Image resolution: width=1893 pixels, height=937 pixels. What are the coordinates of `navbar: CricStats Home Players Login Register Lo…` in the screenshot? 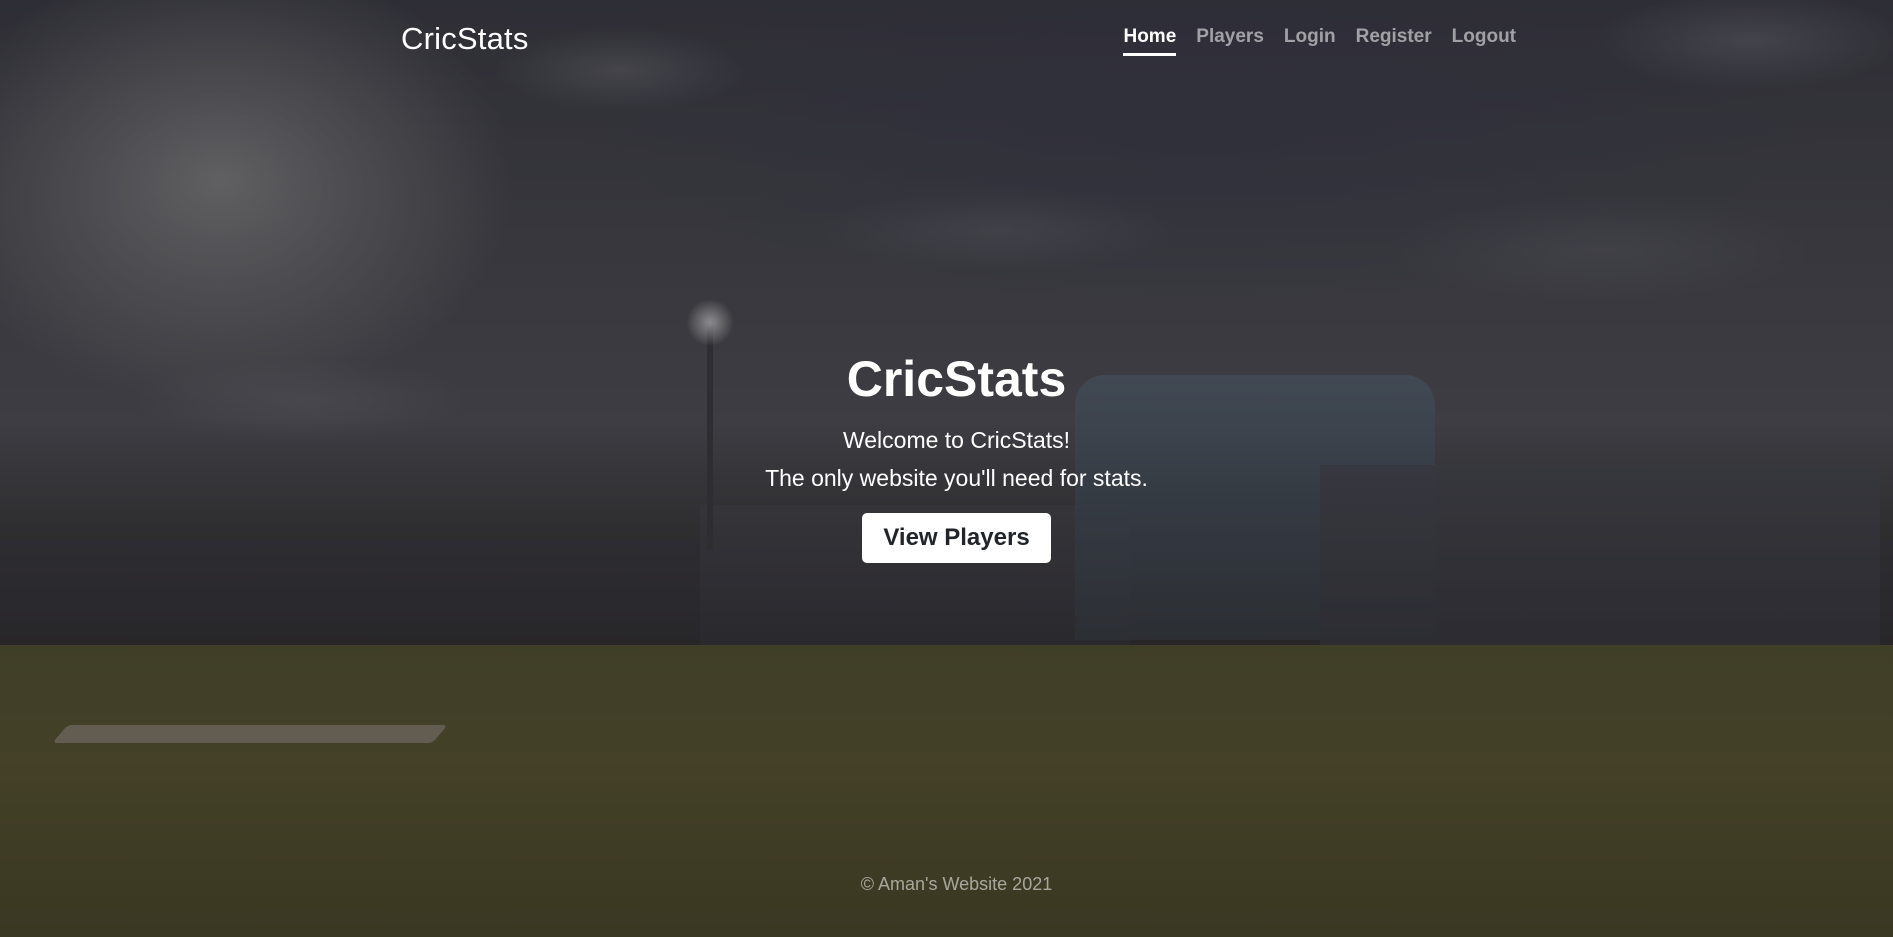 It's located at (958, 41).